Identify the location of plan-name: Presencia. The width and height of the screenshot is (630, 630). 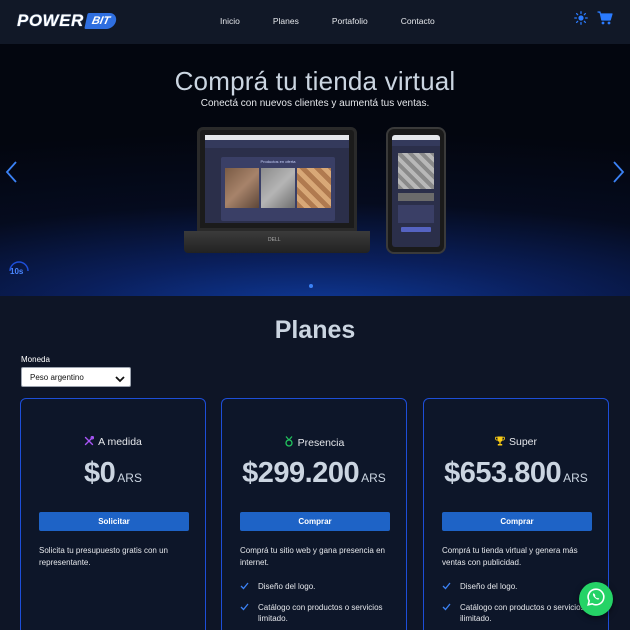
(321, 443).